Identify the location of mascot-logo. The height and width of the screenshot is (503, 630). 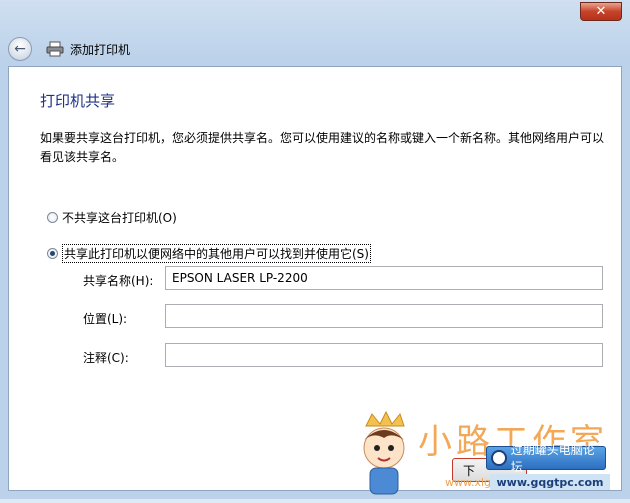
(384, 456).